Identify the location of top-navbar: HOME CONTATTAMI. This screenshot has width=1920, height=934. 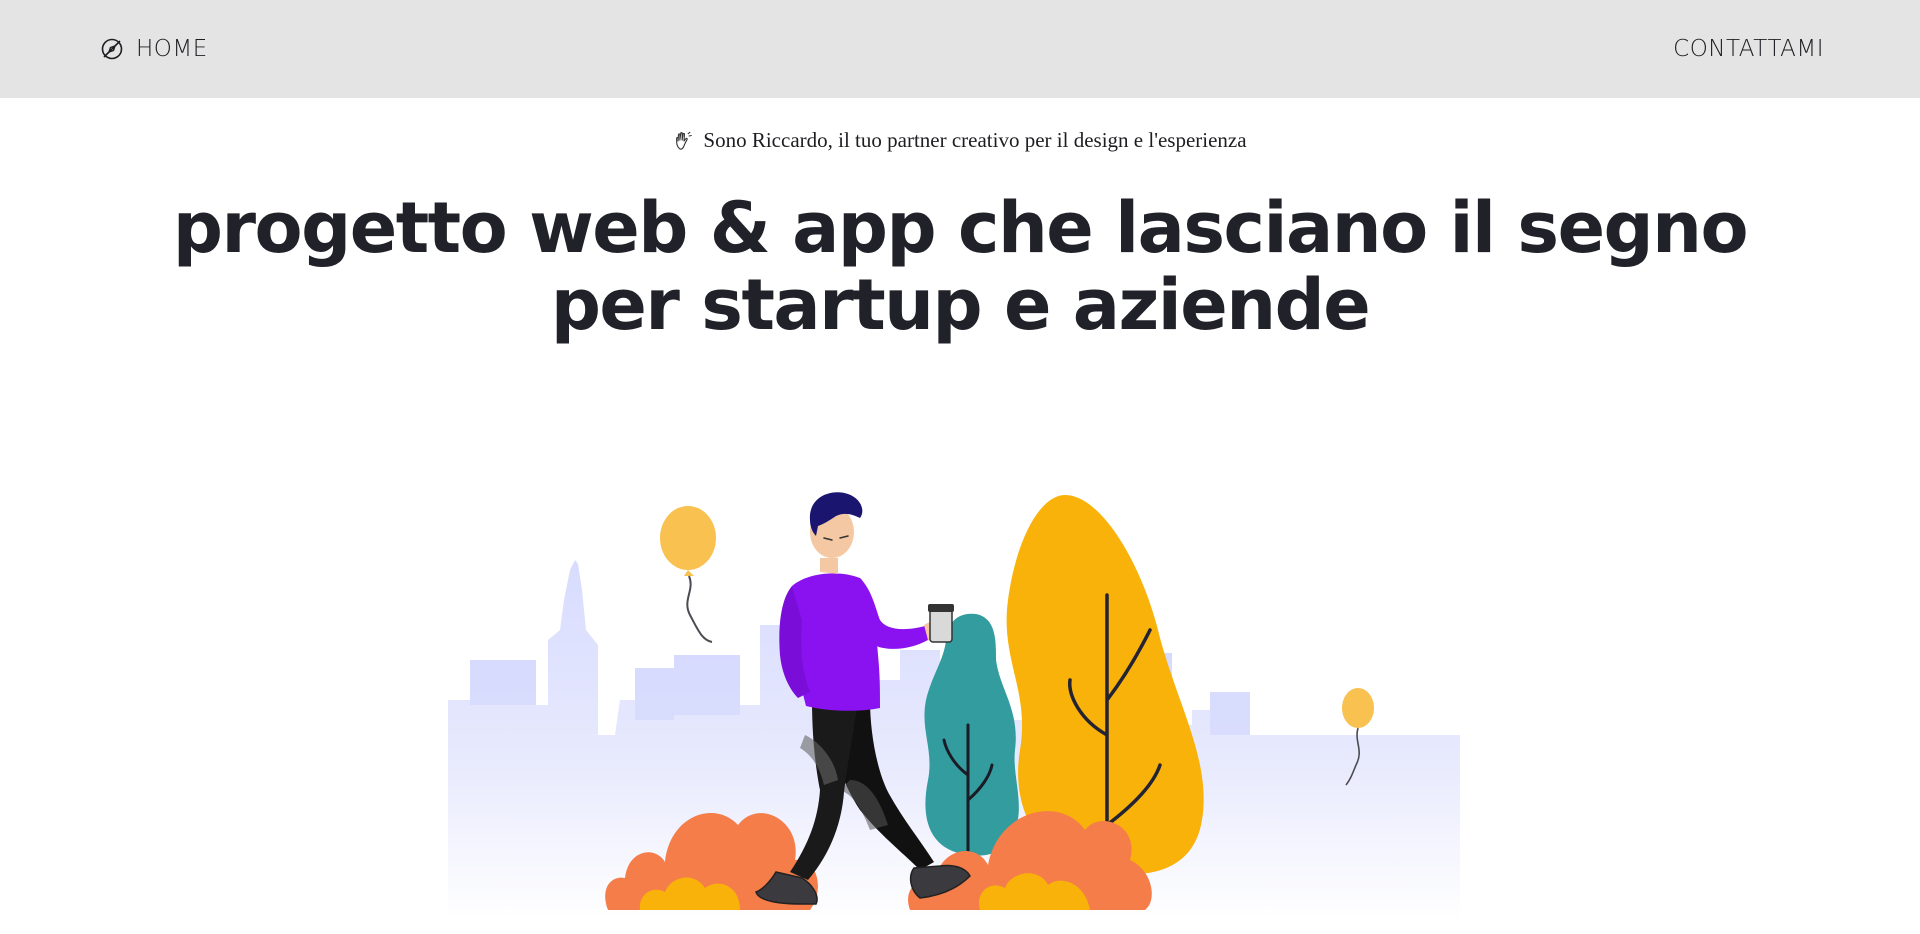
(960, 49).